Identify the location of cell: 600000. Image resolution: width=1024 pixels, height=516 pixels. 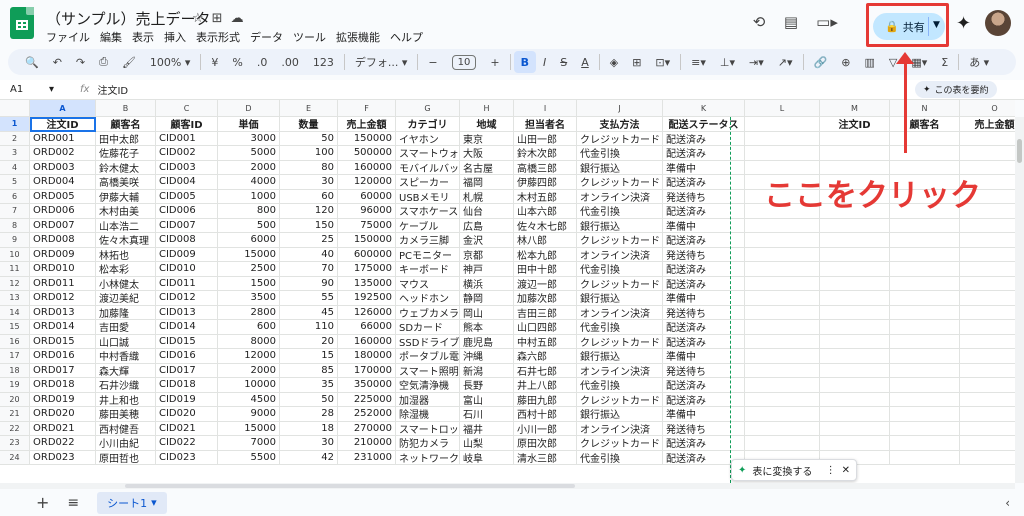
(367, 254).